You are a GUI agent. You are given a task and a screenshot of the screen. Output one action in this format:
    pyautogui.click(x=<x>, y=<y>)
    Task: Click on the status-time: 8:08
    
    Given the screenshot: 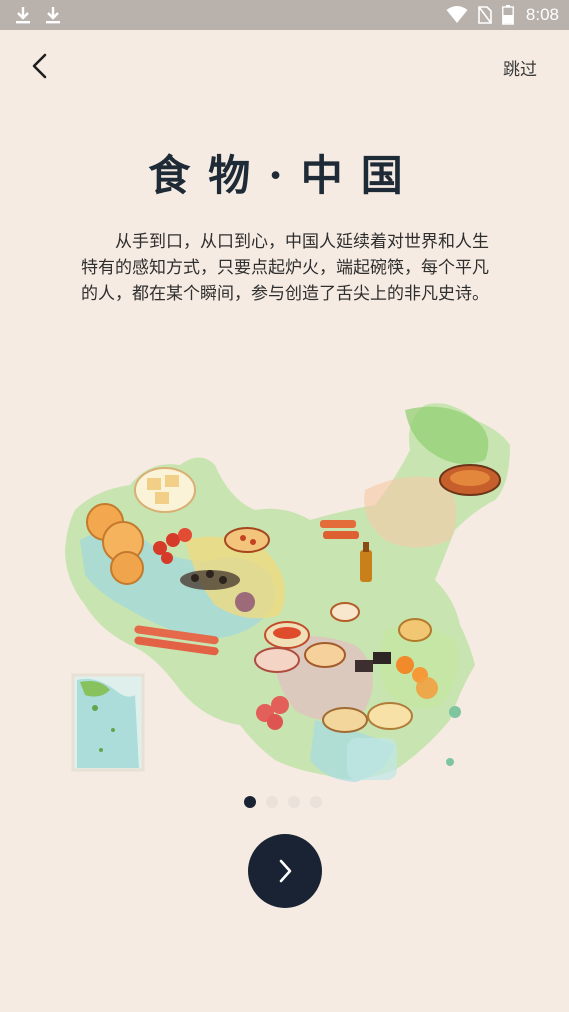 What is the action you would take?
    pyautogui.click(x=542, y=14)
    